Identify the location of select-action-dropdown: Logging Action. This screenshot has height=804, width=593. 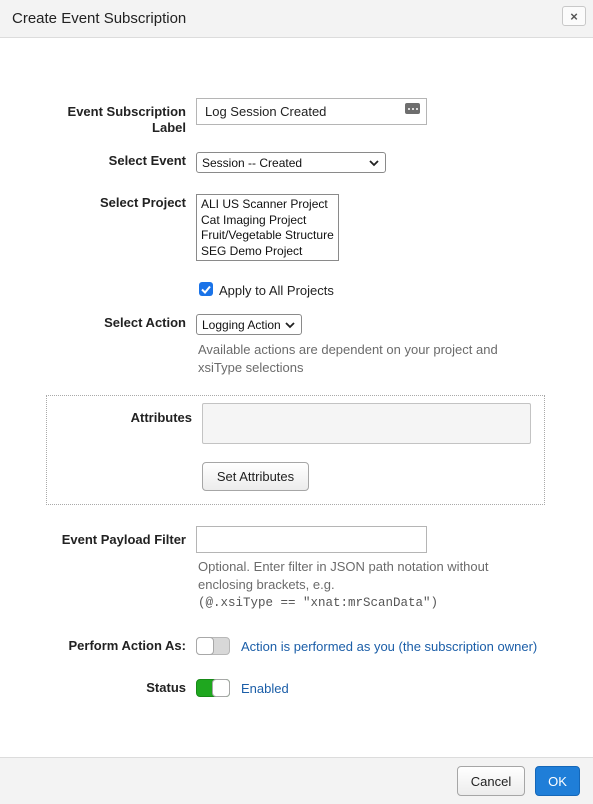
(249, 324).